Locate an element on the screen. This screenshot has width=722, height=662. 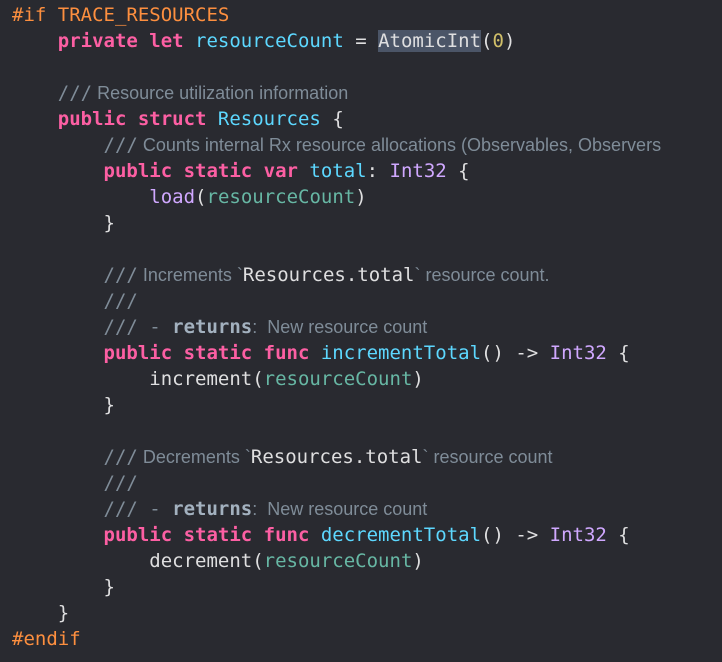
code-line: #if TRACE_RESOURCES is located at coordinates (120, 15).